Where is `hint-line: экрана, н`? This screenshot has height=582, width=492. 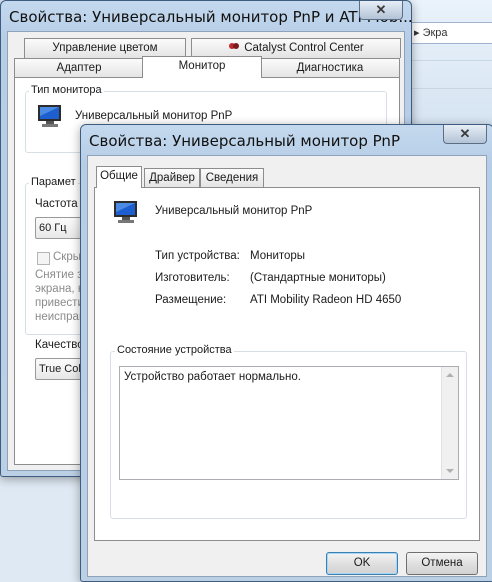 hint-line: экрана, н is located at coordinates (60, 289).